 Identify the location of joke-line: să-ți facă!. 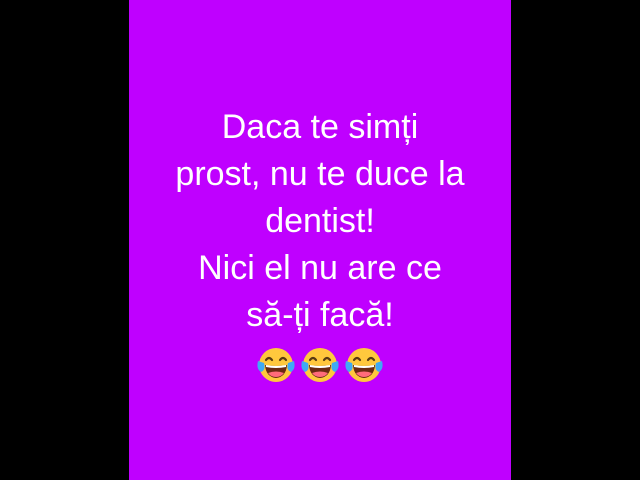
(320, 315).